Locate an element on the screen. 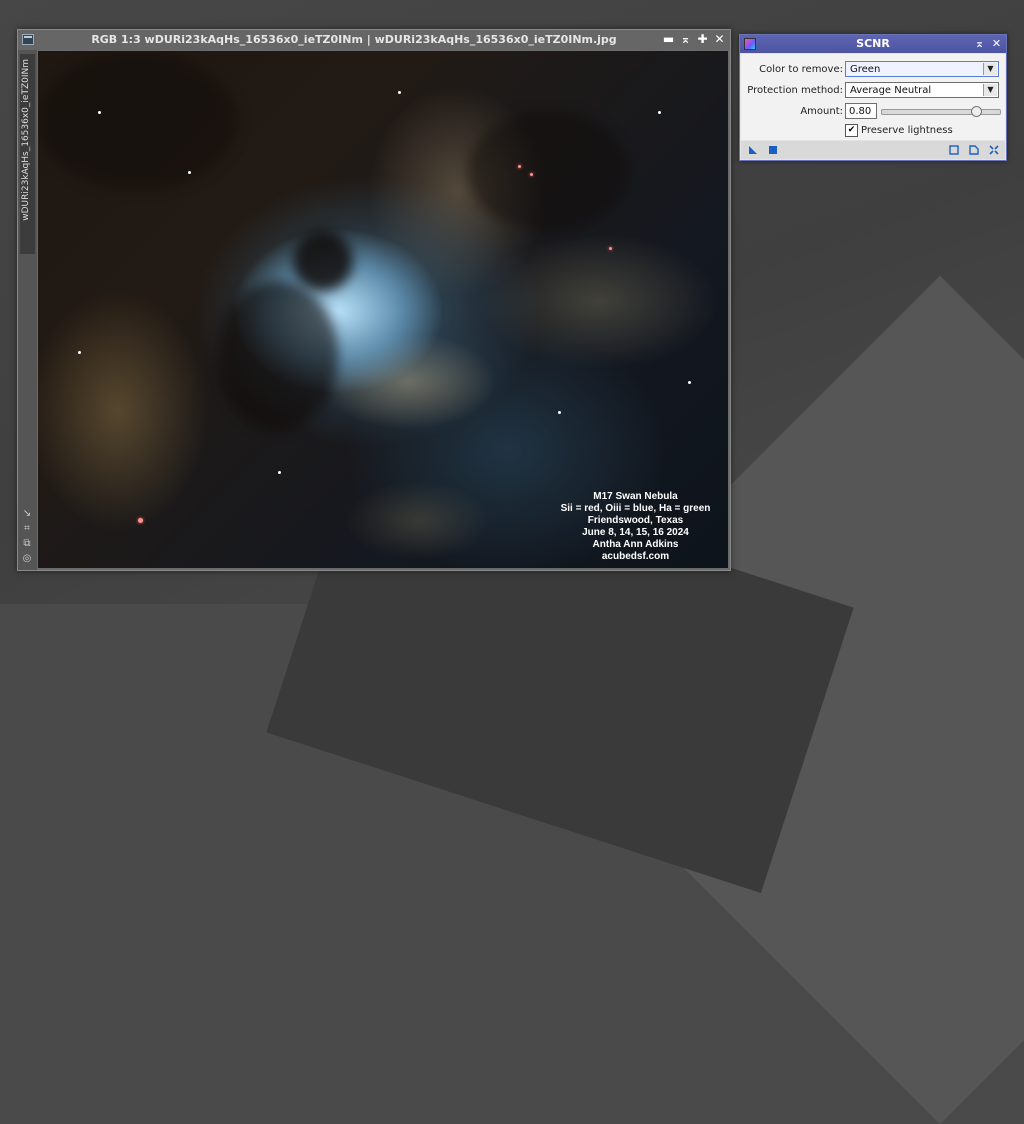 The height and width of the screenshot is (1124, 1024). clone-icon: ⧉ is located at coordinates (27, 543).